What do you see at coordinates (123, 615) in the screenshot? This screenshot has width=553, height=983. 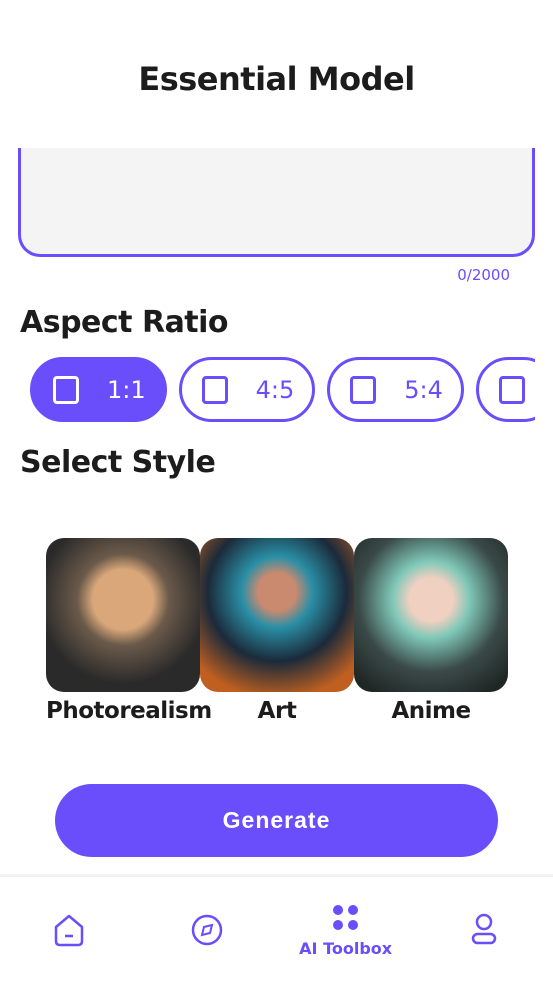 I see `photorealism-image` at bounding box center [123, 615].